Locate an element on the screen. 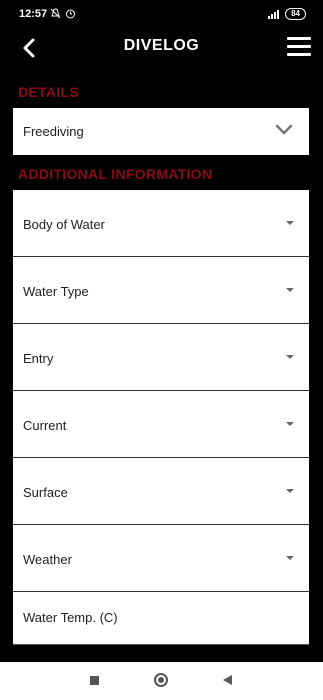 The image size is (323, 700). status-right: 84 is located at coordinates (287, 14).